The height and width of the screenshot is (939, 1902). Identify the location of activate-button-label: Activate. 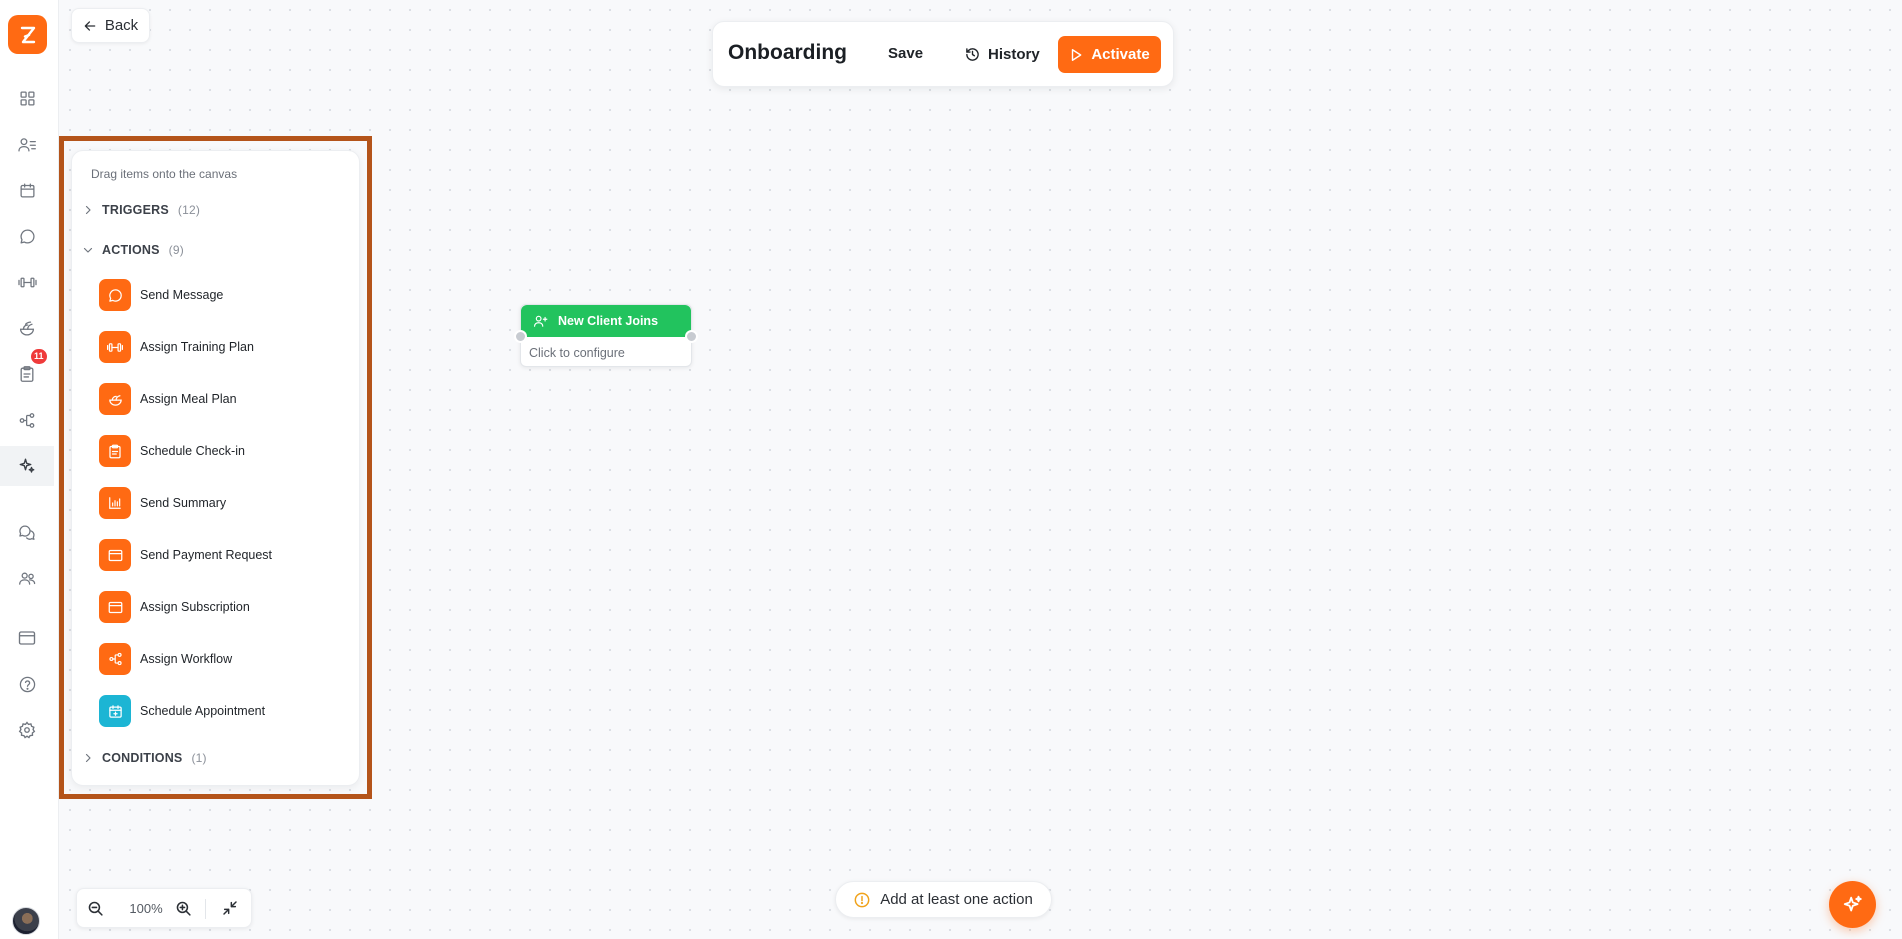
(1120, 54).